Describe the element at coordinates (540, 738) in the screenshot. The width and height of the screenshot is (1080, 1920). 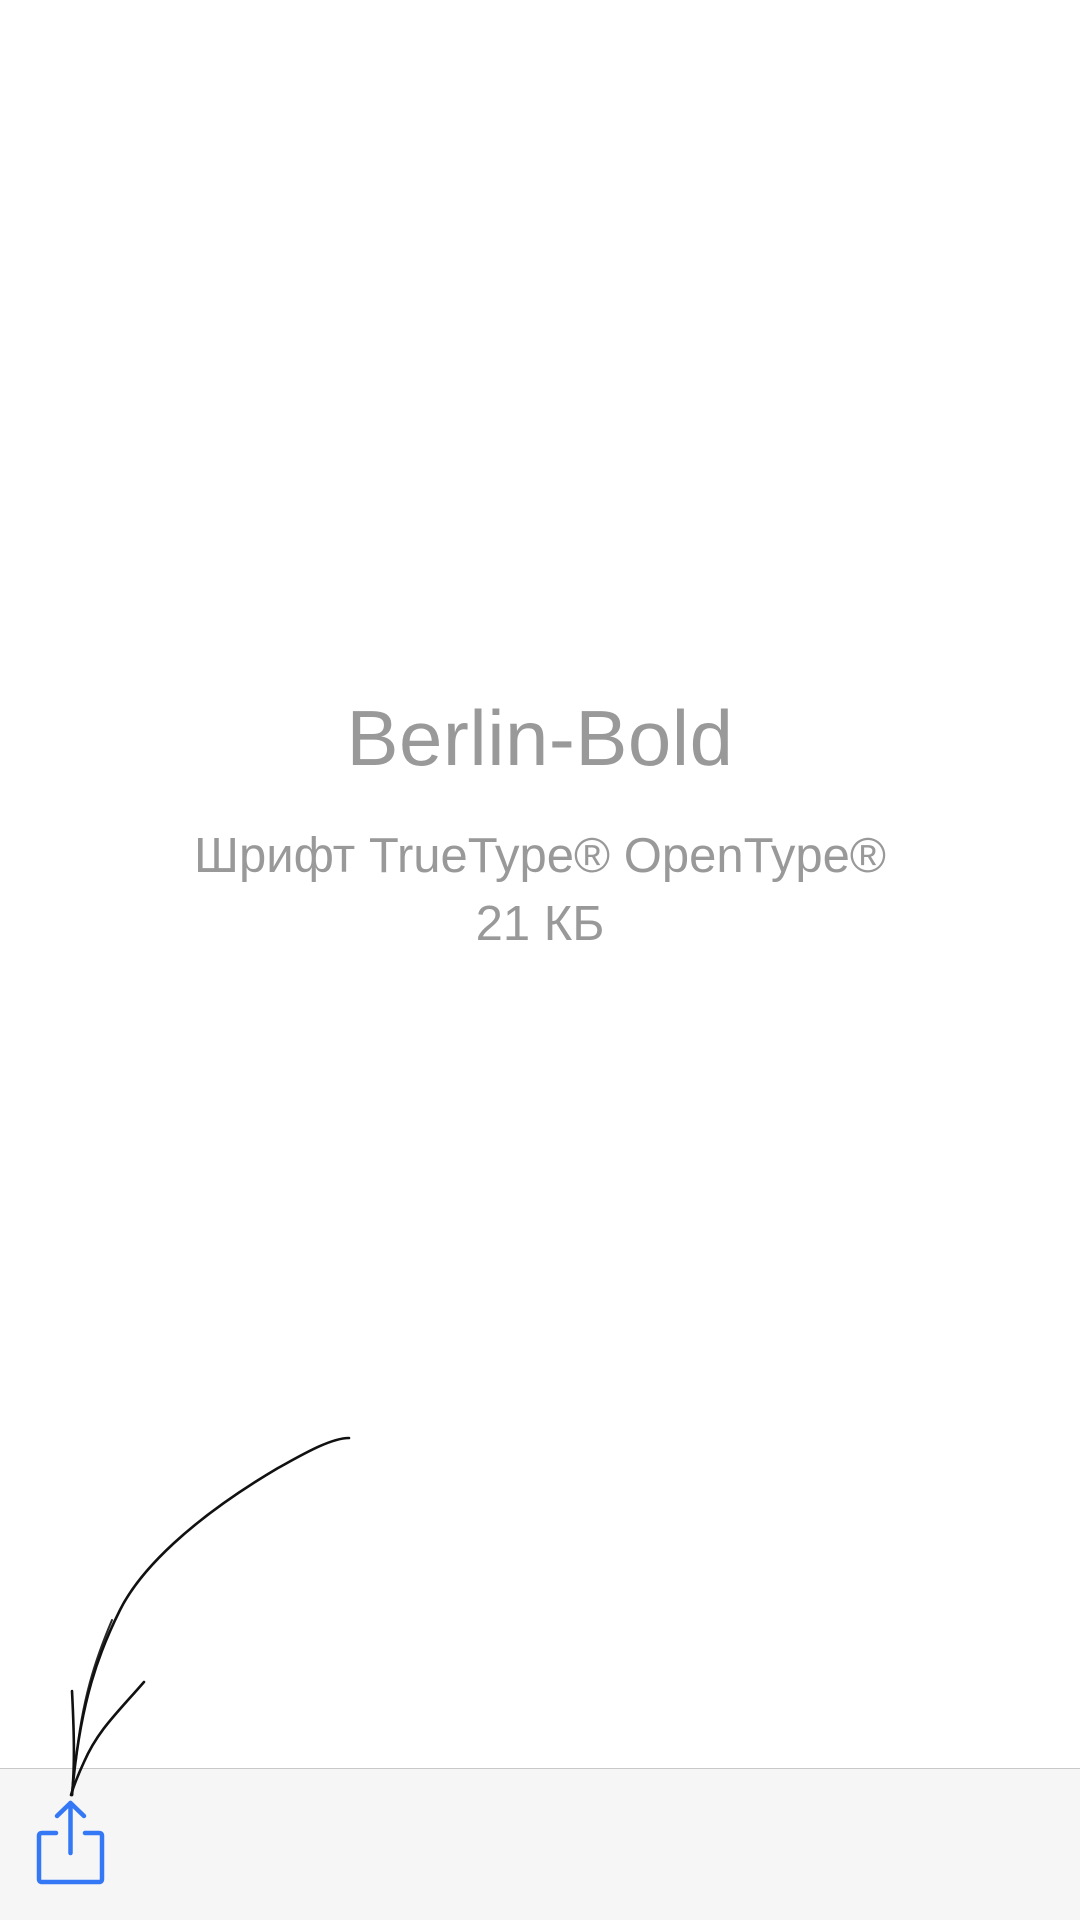
I see `file-name: Berlin-Bold` at that location.